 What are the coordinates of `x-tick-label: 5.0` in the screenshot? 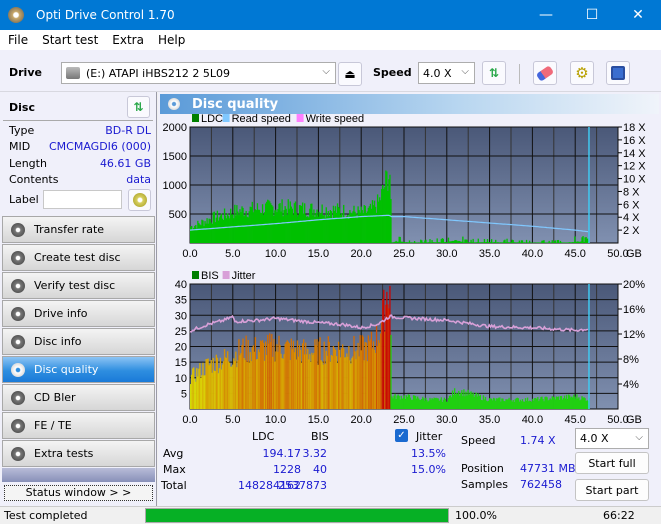 It's located at (232, 420).